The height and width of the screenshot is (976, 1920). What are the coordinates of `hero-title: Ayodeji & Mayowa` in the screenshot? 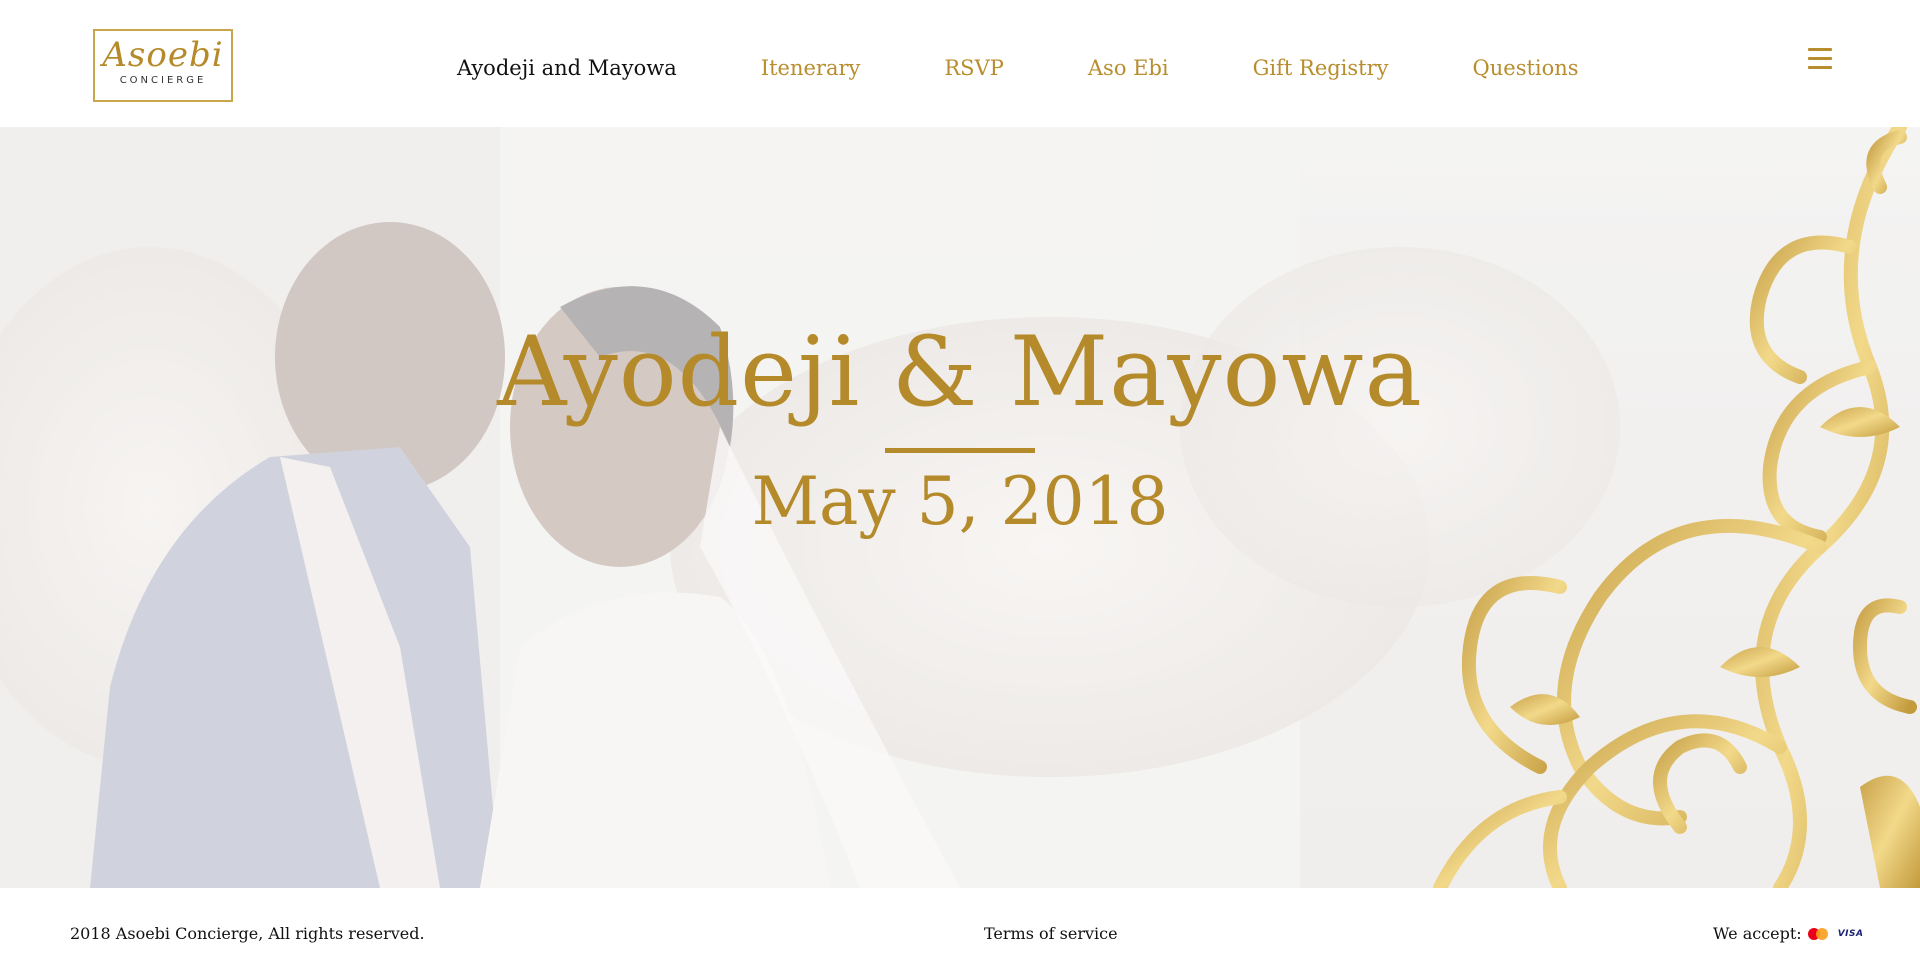 It's located at (960, 372).